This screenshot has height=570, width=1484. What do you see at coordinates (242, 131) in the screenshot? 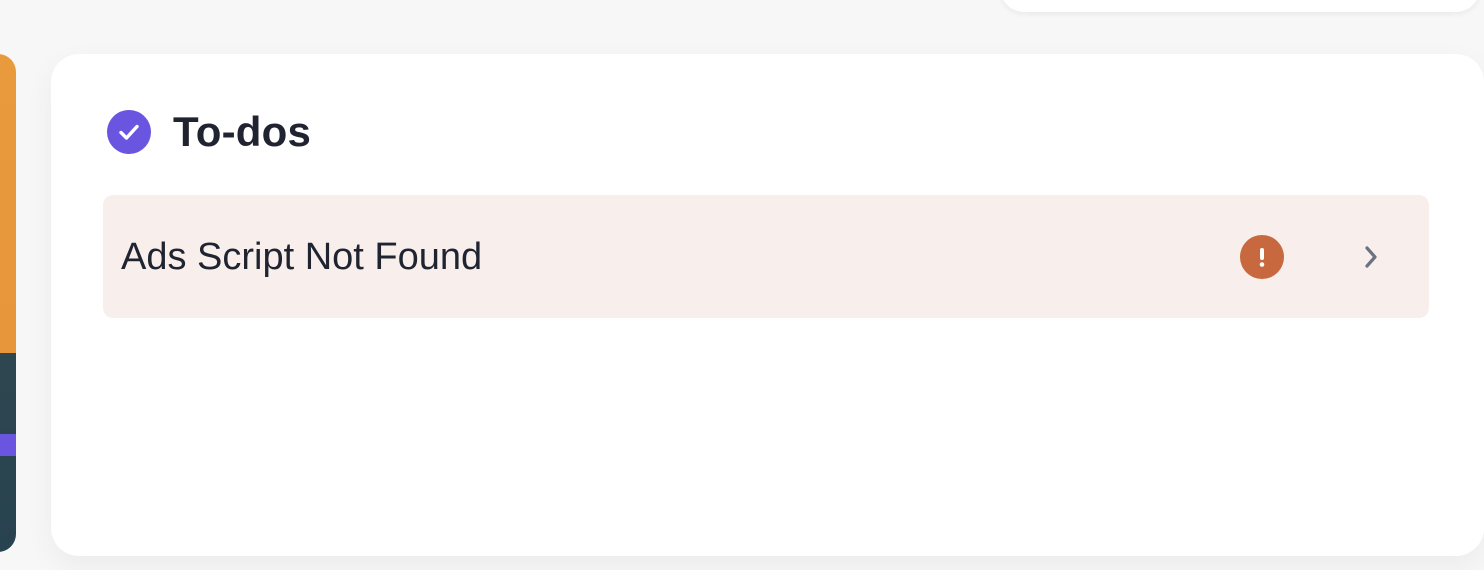
I see `todos-title: To-dos` at bounding box center [242, 131].